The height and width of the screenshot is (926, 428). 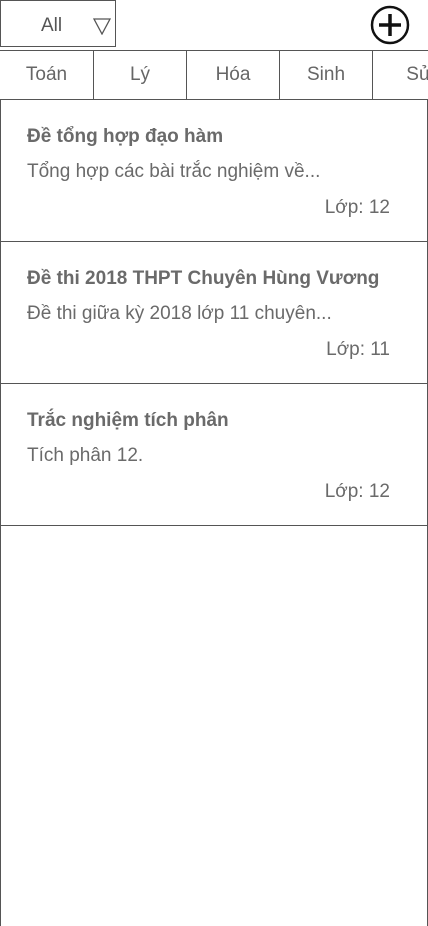 What do you see at coordinates (390, 25) in the screenshot?
I see `plus-circle-icon` at bounding box center [390, 25].